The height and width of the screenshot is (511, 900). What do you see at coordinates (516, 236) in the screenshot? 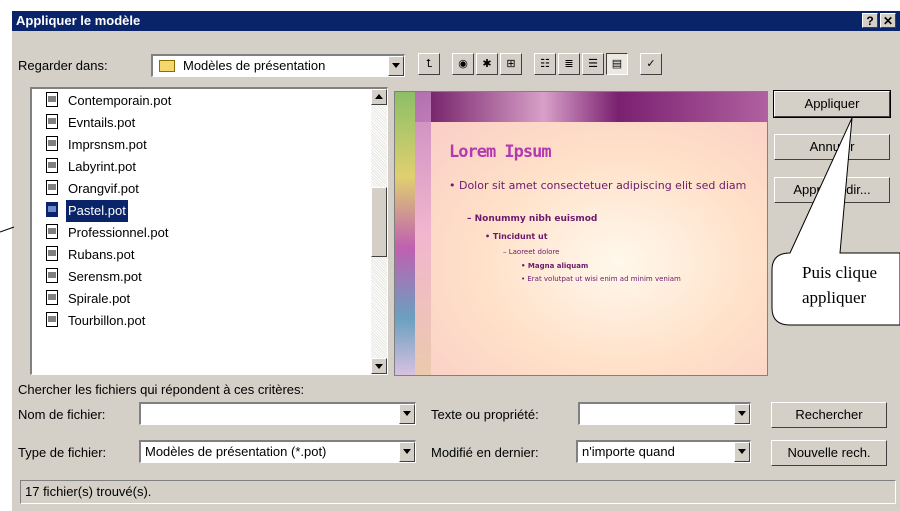
I see `preview-bullet-3: • Tincidunt ut` at bounding box center [516, 236].